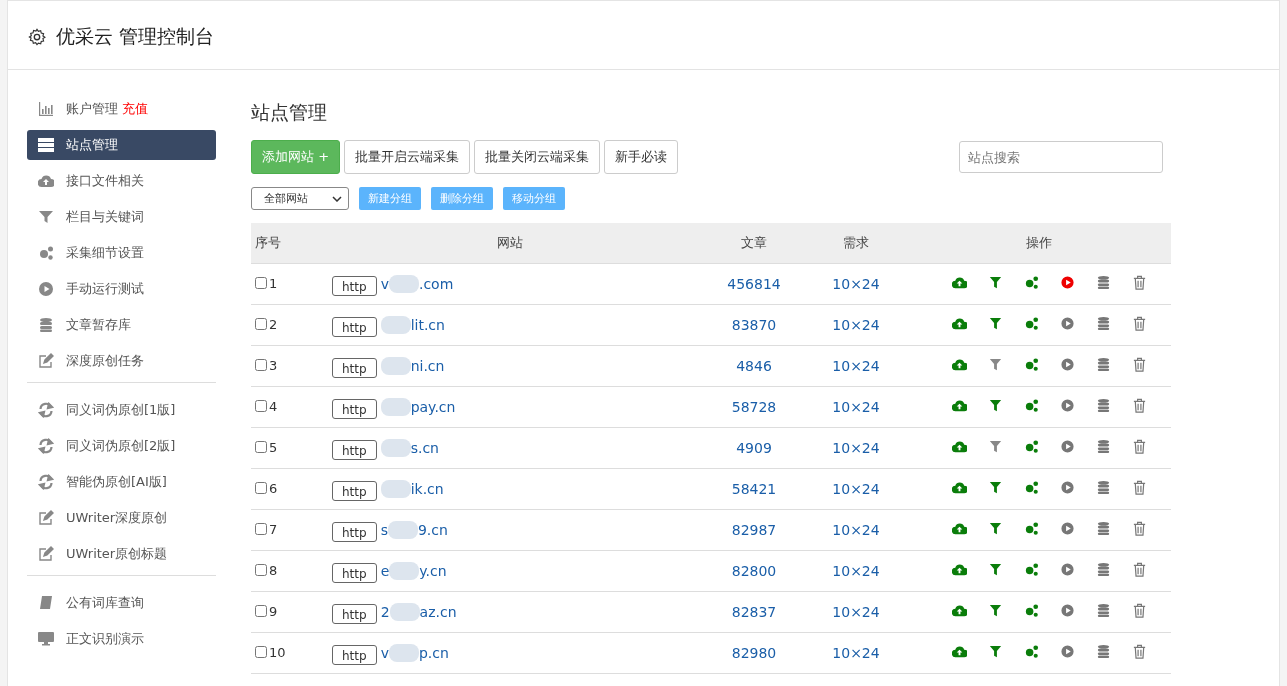 The height and width of the screenshot is (686, 1287). What do you see at coordinates (754, 530) in the screenshot?
I see `article-count: 82987` at bounding box center [754, 530].